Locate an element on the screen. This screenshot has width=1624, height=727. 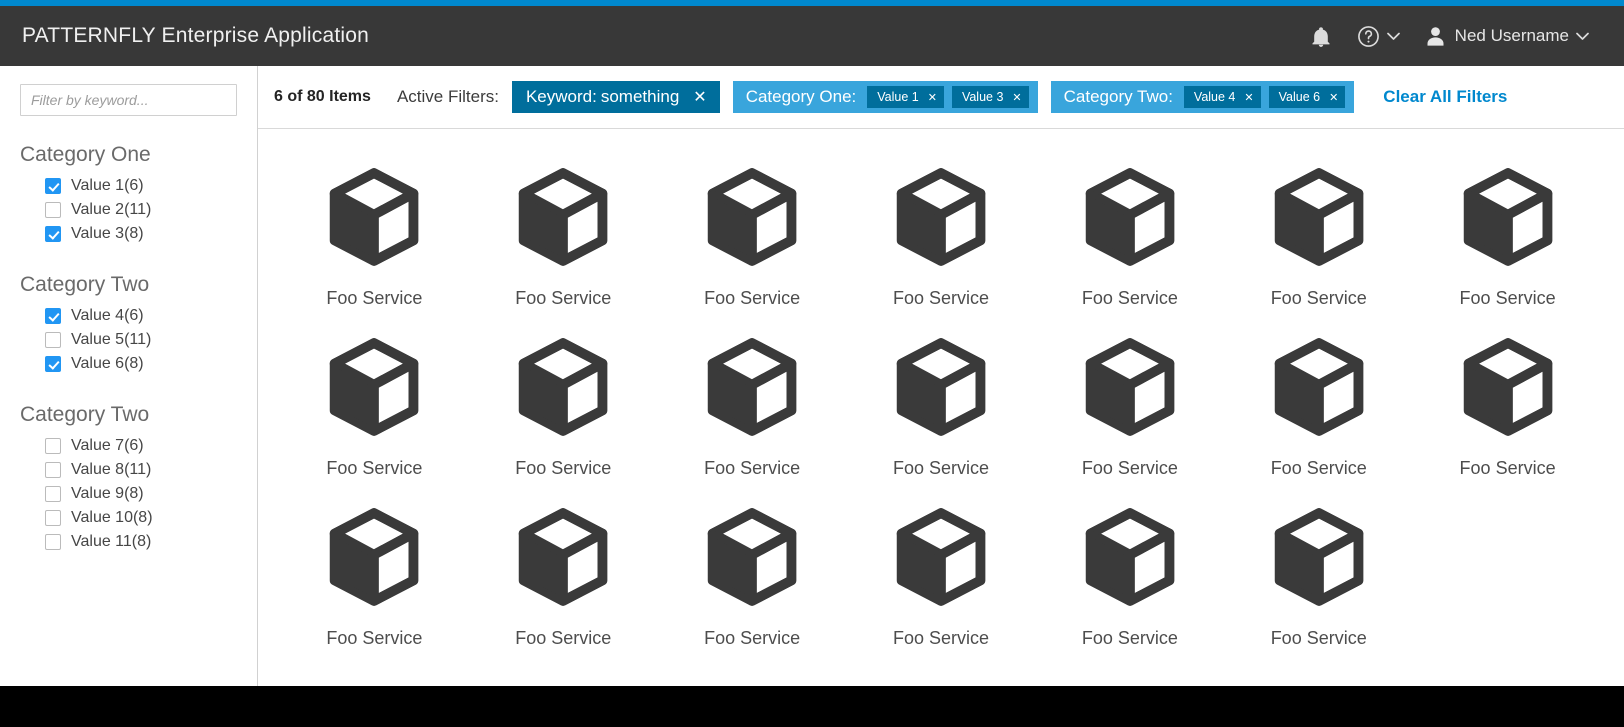
filter-option: Value 5(11) is located at coordinates (128, 340).